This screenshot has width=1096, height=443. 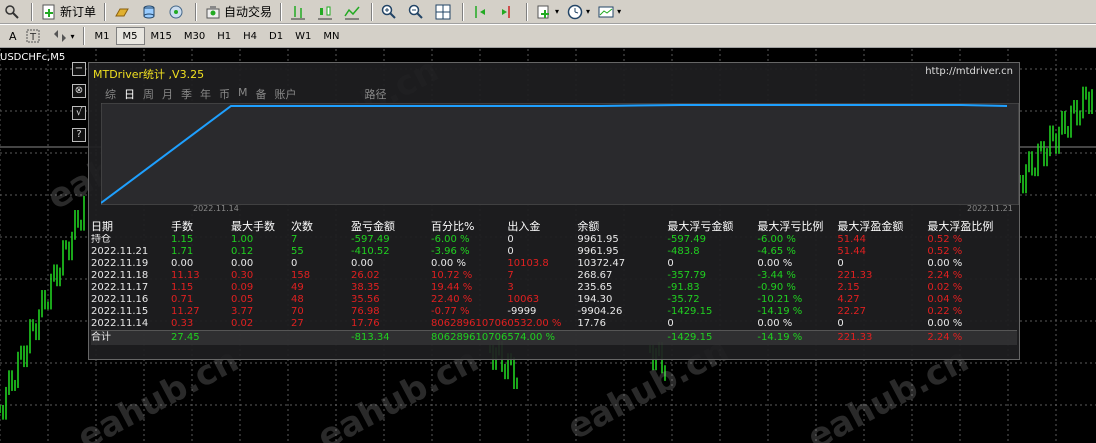 What do you see at coordinates (450, 239) in the screenshot?
I see `table-cell: -6.00 %` at bounding box center [450, 239].